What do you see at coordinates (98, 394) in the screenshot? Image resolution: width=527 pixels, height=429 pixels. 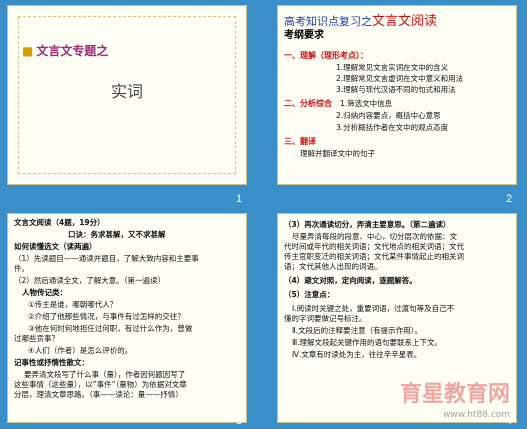 I see `text-line: 分层，理清文章思路。（事——读论：量——抒情）` at bounding box center [98, 394].